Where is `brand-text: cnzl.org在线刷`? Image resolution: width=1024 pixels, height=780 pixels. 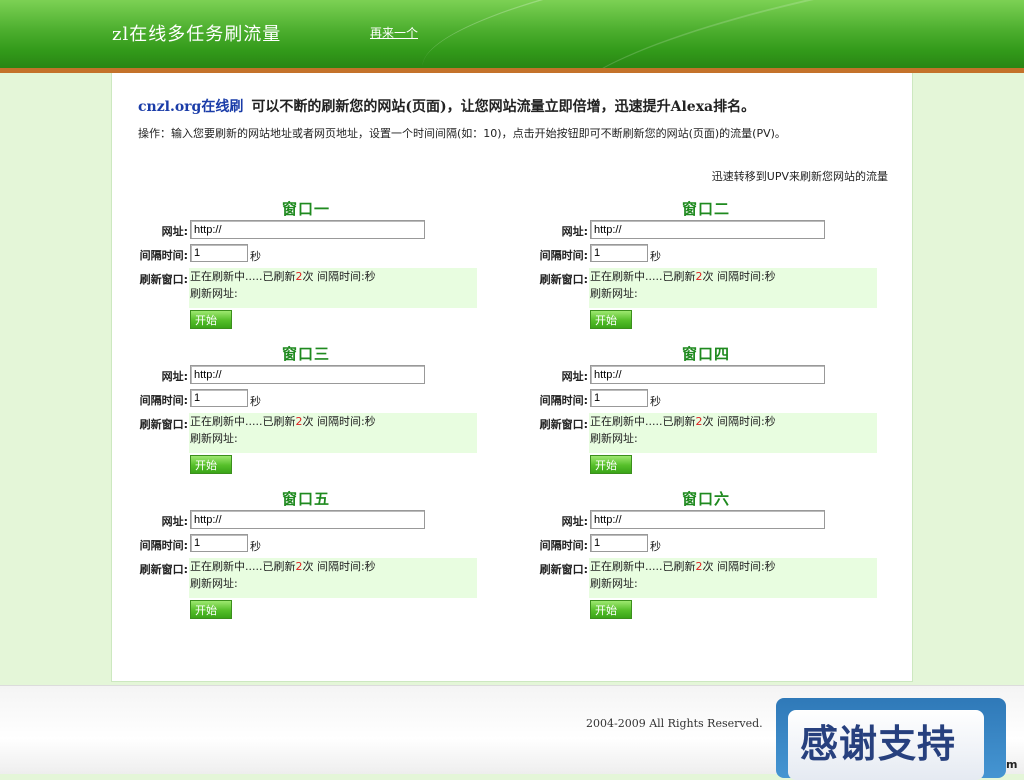 brand-text: cnzl.org在线刷 is located at coordinates (191, 107).